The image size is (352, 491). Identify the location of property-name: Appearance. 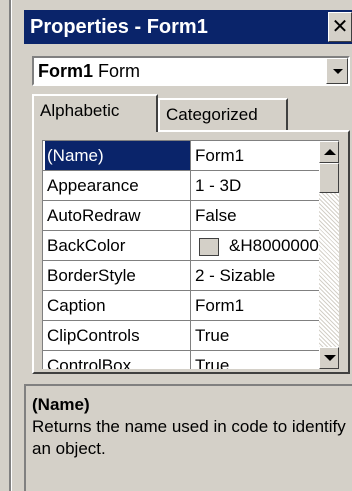
(118, 185).